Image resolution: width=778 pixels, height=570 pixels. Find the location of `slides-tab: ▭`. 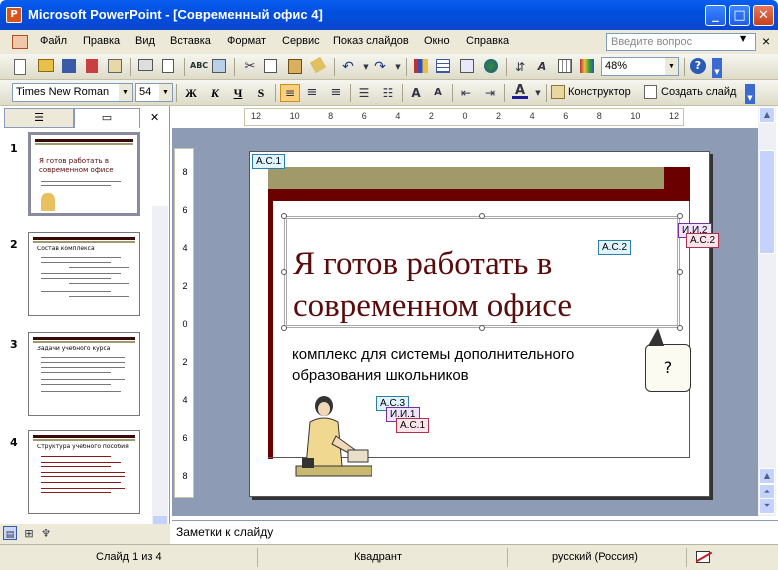

slides-tab: ▭ is located at coordinates (107, 118).